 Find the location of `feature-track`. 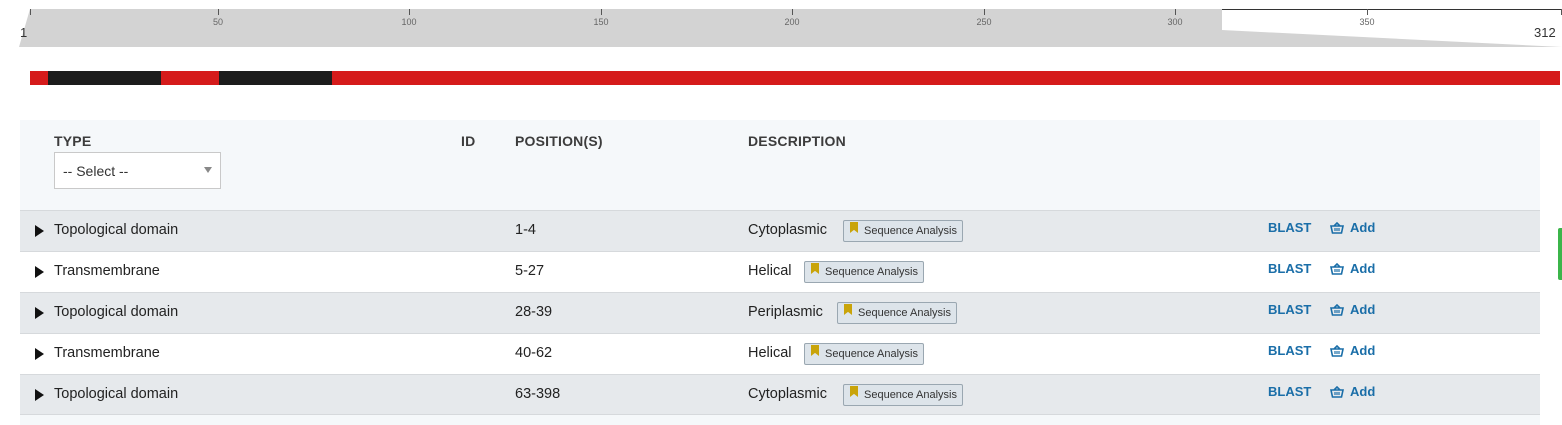

feature-track is located at coordinates (795, 78).